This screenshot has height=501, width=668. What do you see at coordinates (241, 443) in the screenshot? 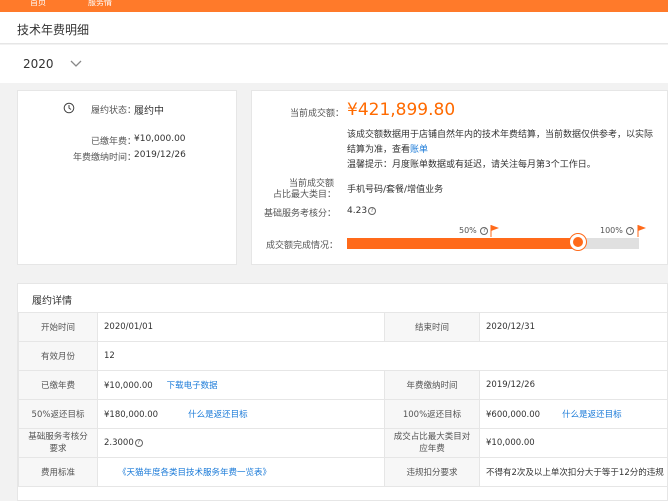
I see `score-requirement-cell: 2.3000?` at bounding box center [241, 443].